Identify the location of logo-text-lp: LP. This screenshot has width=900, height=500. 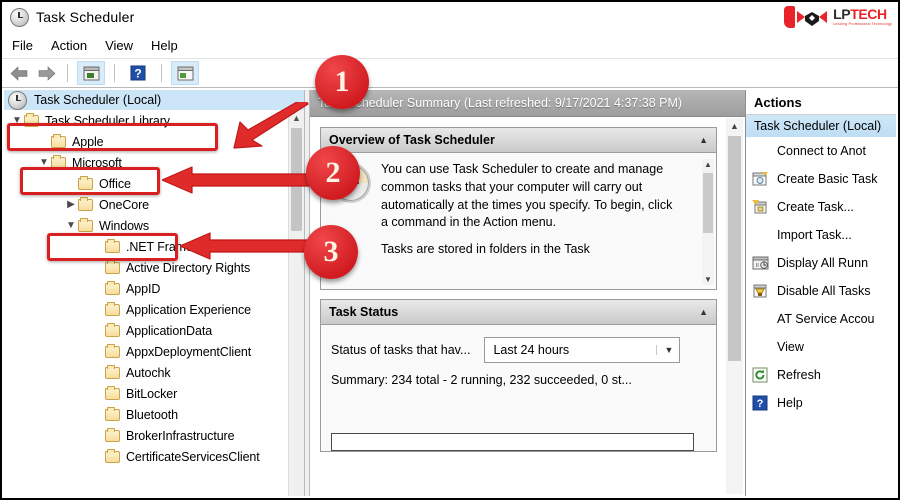
(842, 14).